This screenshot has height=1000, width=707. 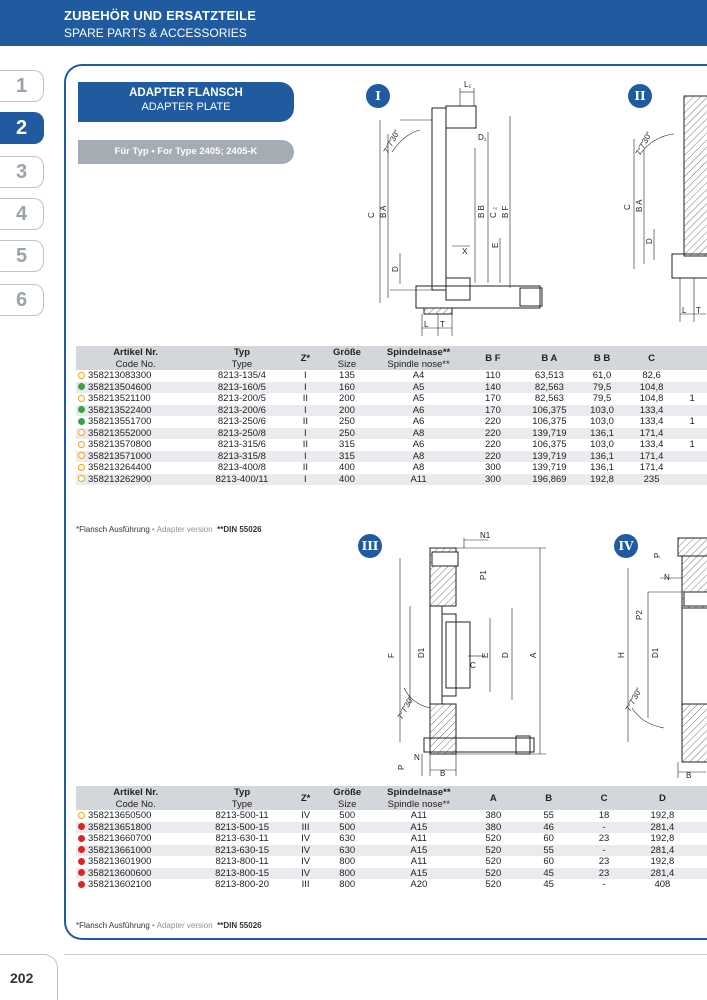 I want to click on col-header-code: Artikel Nr., so click(x=136, y=352).